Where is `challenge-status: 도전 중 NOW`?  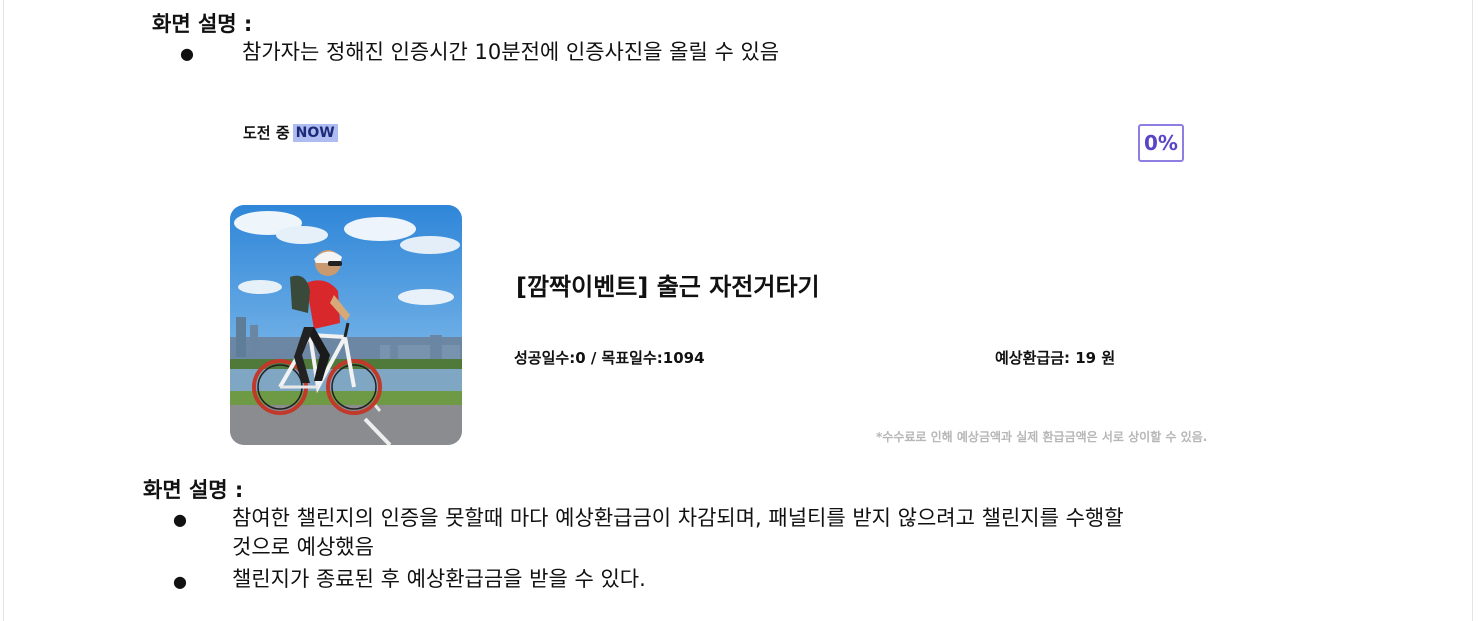
challenge-status: 도전 중 NOW is located at coordinates (290, 132).